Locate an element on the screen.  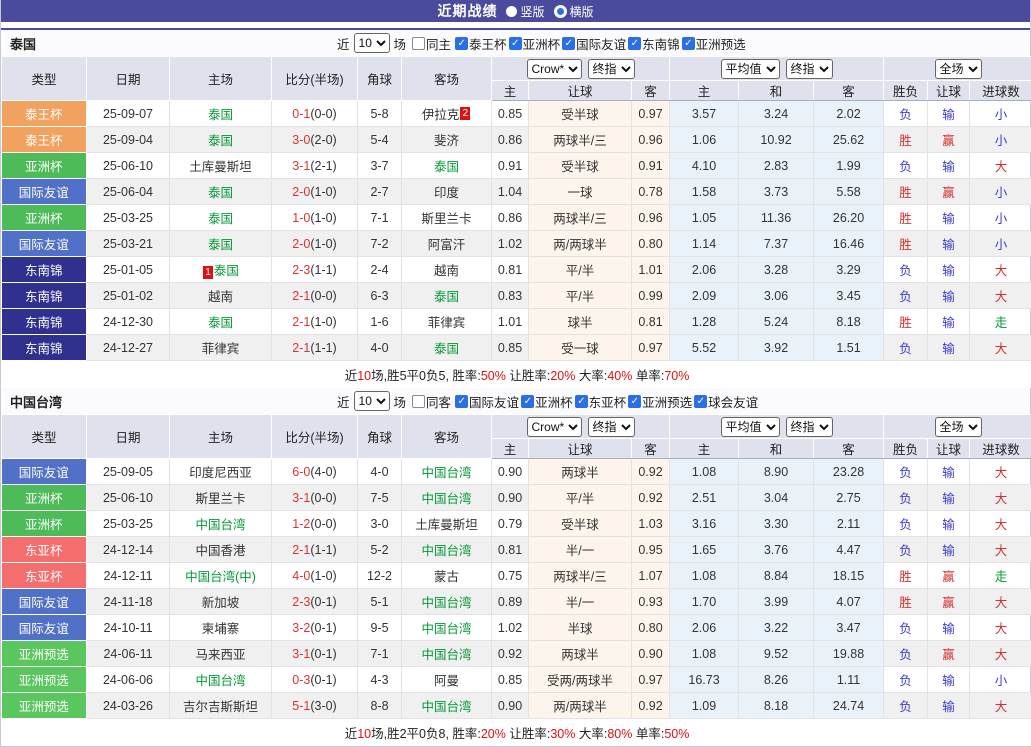
layout-radio-horizontal: 横版 is located at coordinates (574, 11).